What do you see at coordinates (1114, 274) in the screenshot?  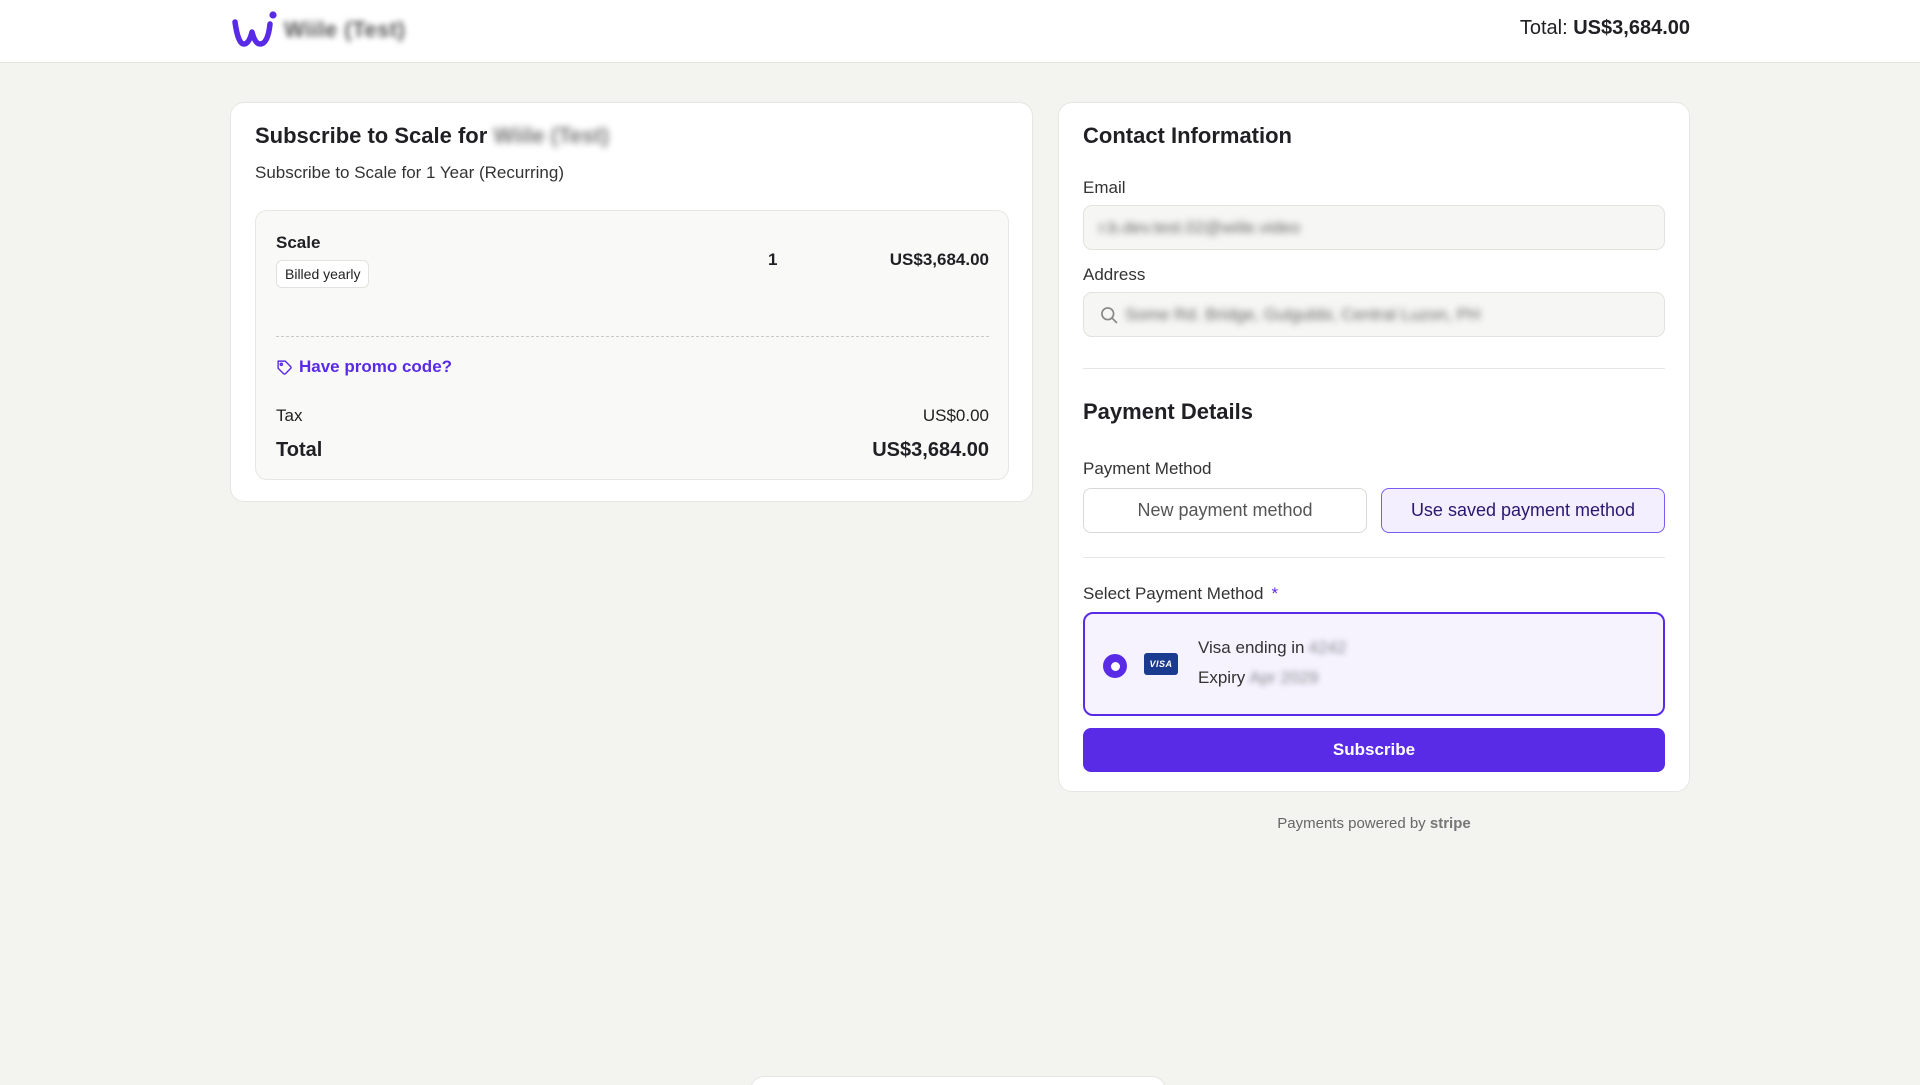 I see `address-label: Address` at bounding box center [1114, 274].